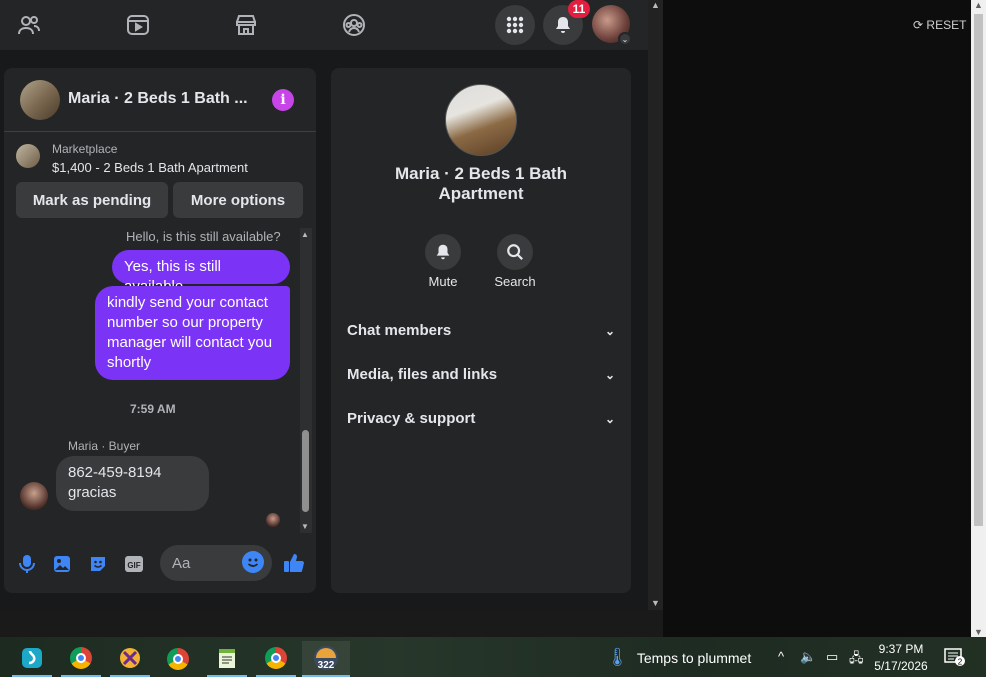 This screenshot has width=986, height=677. I want to click on mark-pending-button: Mark as pending, so click(92, 200).